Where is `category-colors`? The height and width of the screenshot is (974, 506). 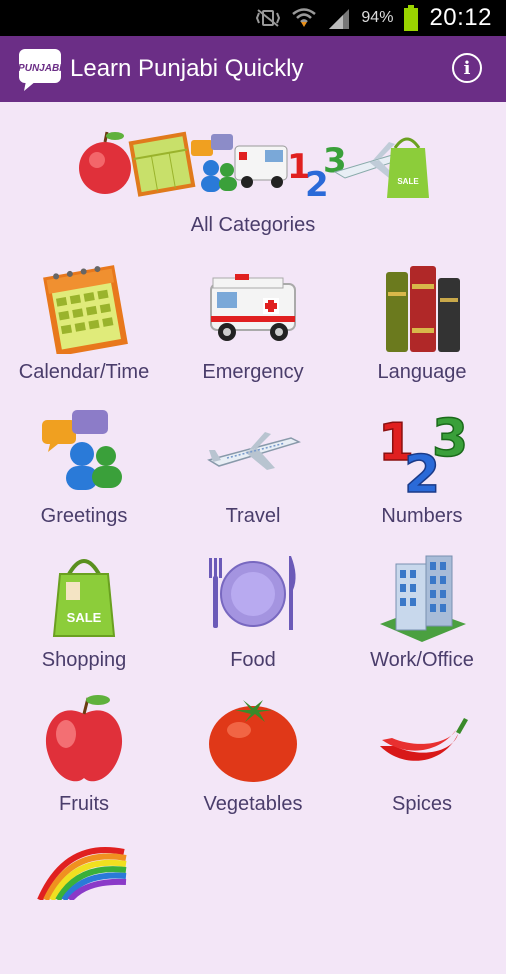 category-colors is located at coordinates (84, 904).